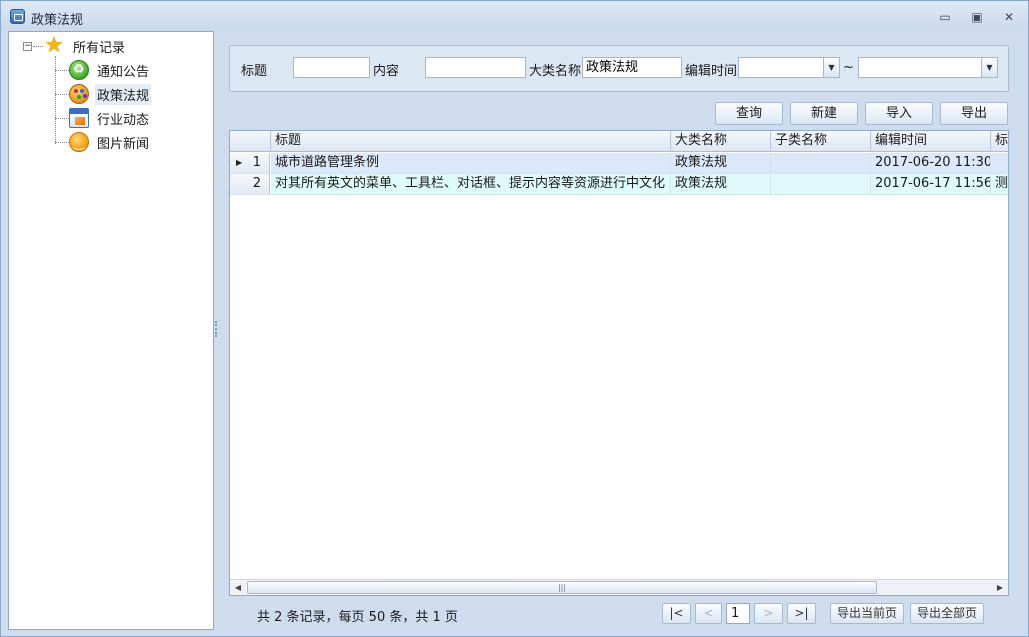 The width and height of the screenshot is (1029, 637). What do you see at coordinates (123, 120) in the screenshot?
I see `tree-item-label: 行业动态` at bounding box center [123, 120].